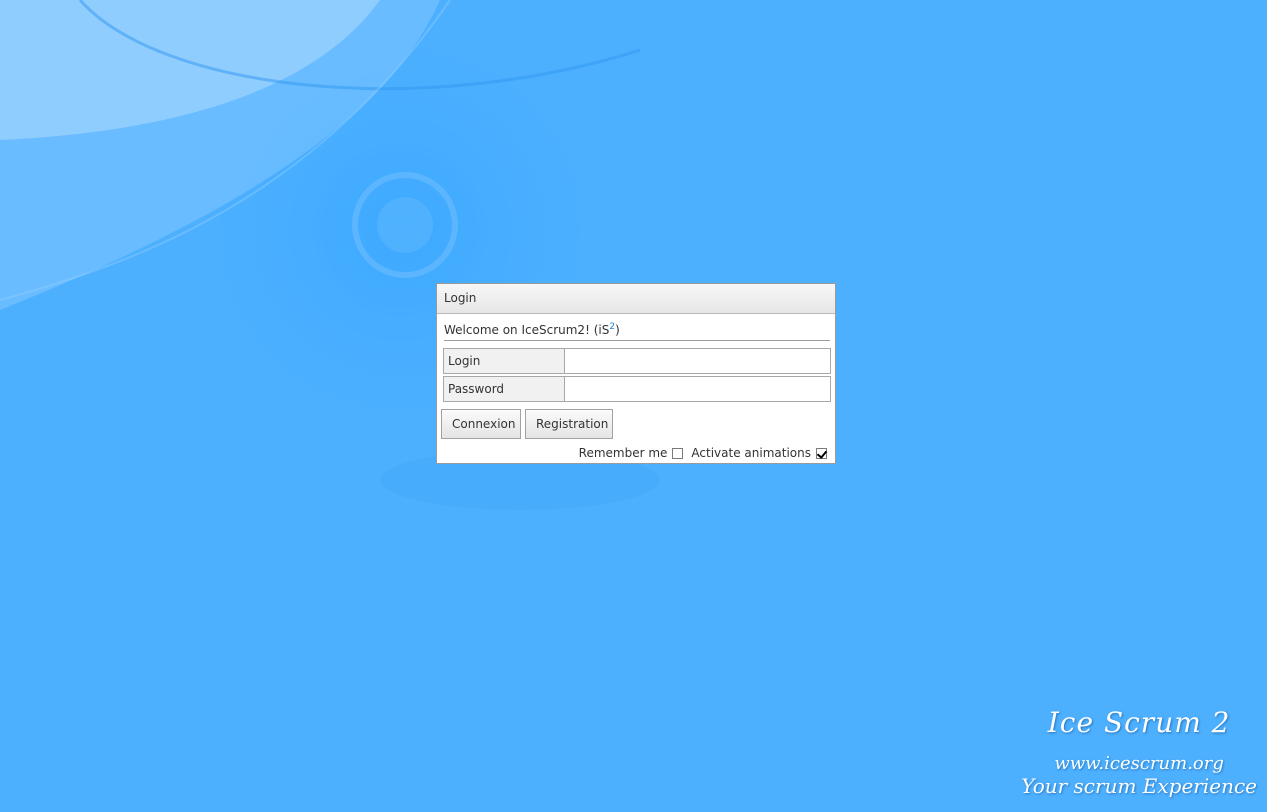 Image resolution: width=1267 pixels, height=812 pixels. I want to click on welcome-message: Welcome on IceScrum2! (iS2), so click(637, 331).